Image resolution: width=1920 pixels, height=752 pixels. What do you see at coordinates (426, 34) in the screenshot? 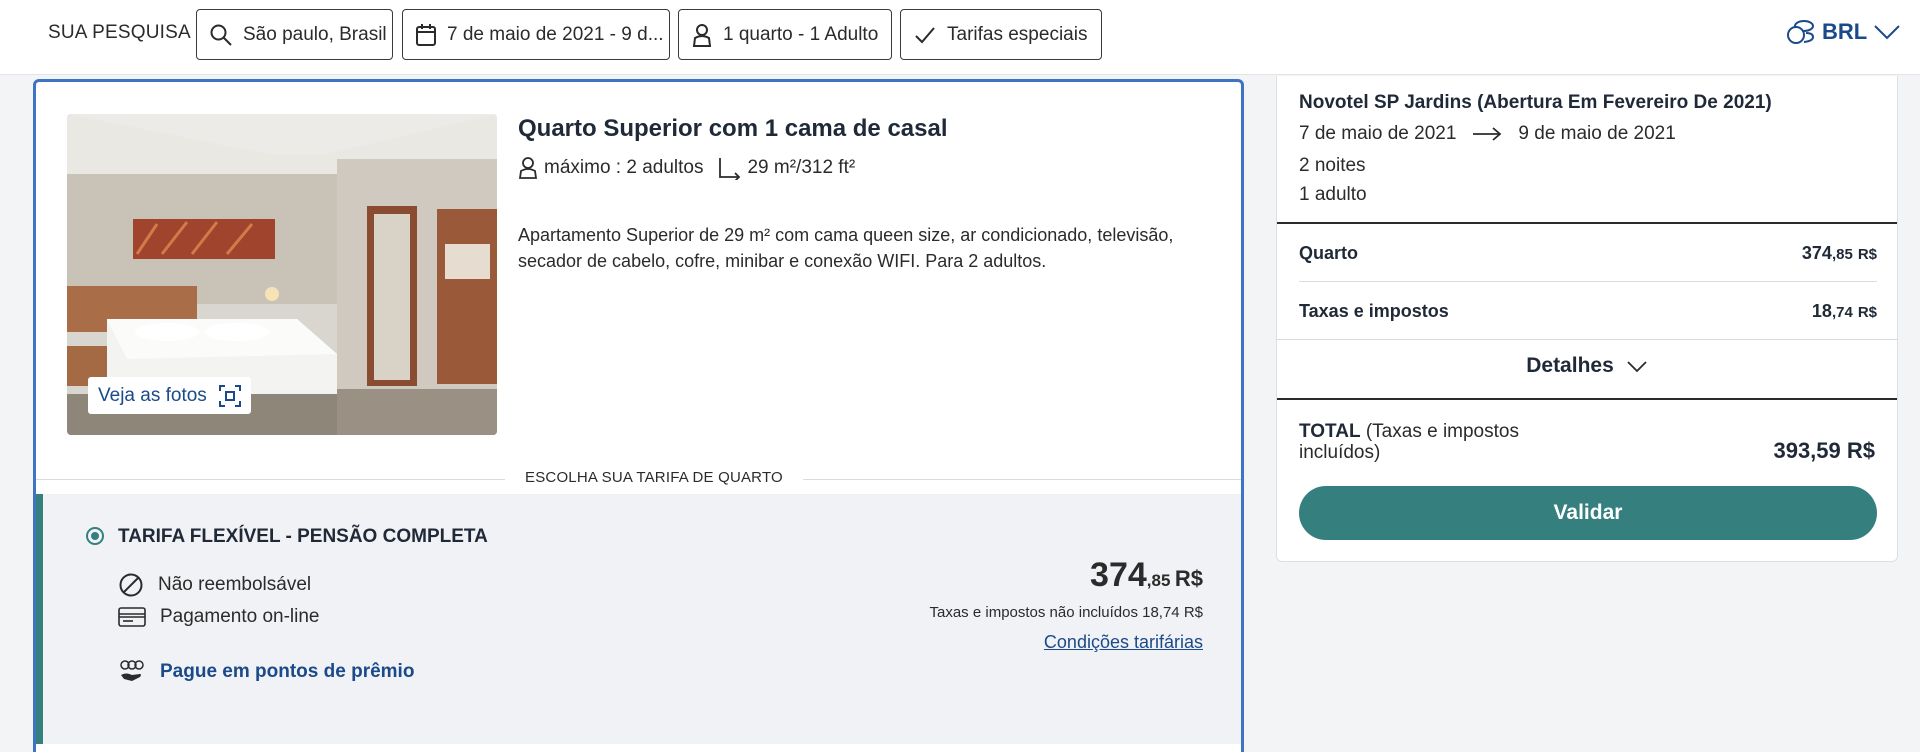
I see `calendar-icon` at bounding box center [426, 34].